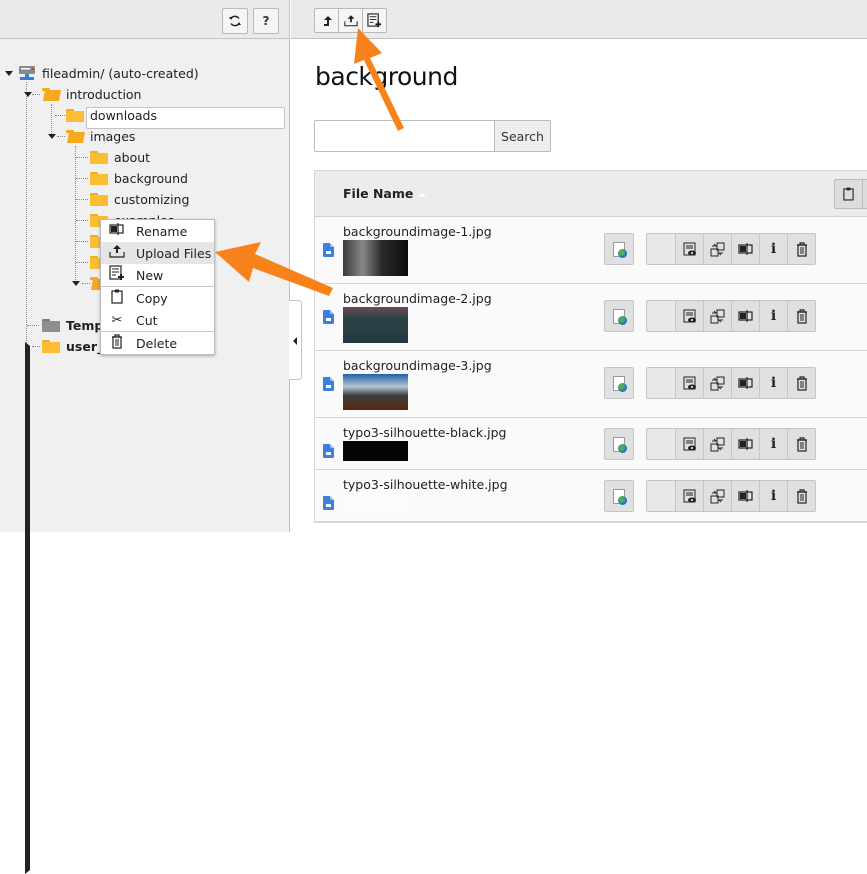 This screenshot has height=874, width=867. What do you see at coordinates (72, 346) in the screenshot?
I see `tree-node-user: user_` at bounding box center [72, 346].